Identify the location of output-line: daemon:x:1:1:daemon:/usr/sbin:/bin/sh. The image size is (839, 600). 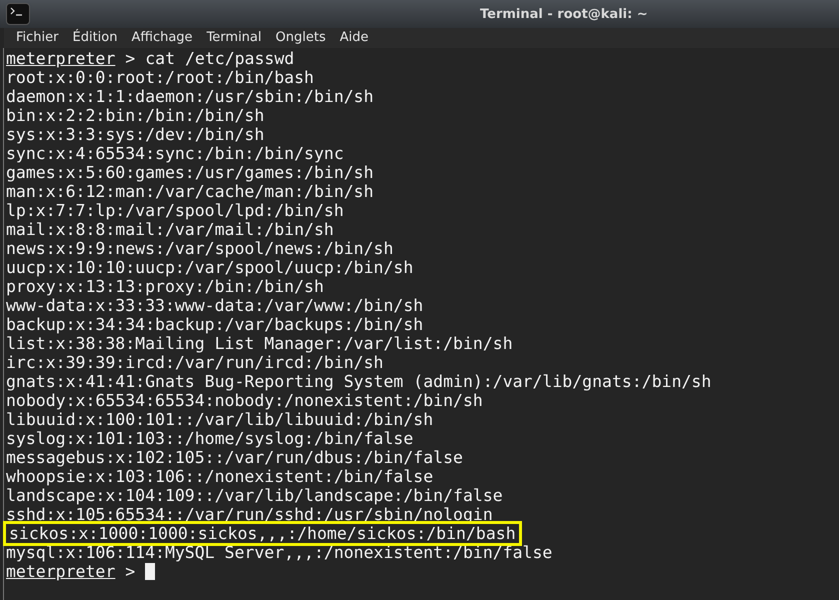
(190, 96).